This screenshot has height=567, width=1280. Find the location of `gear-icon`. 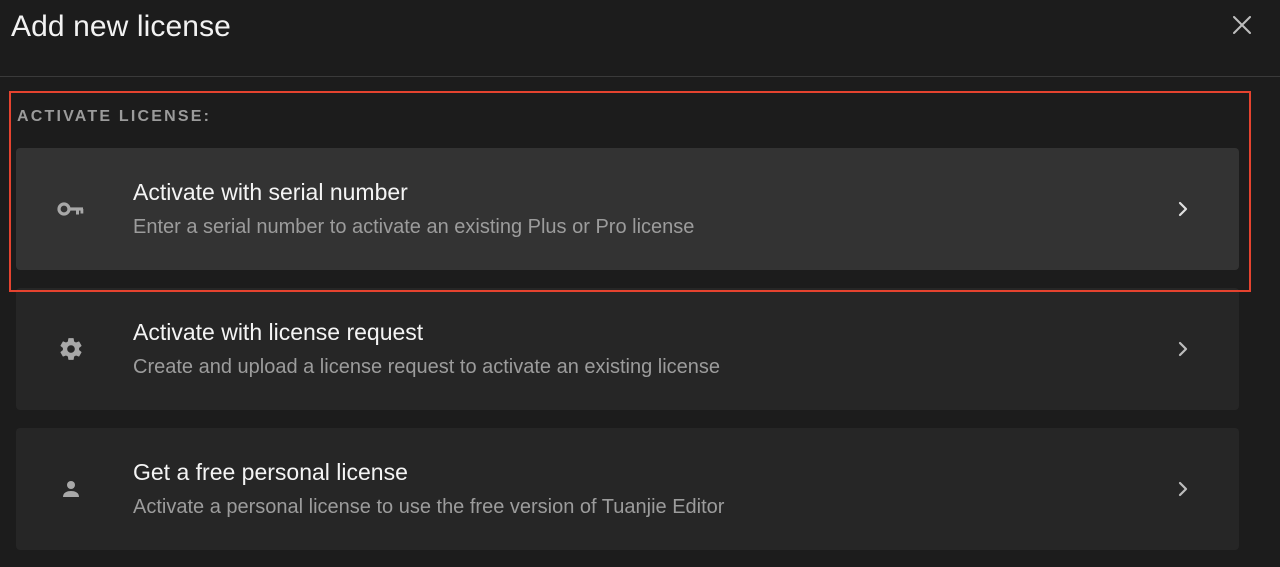

gear-icon is located at coordinates (71, 349).